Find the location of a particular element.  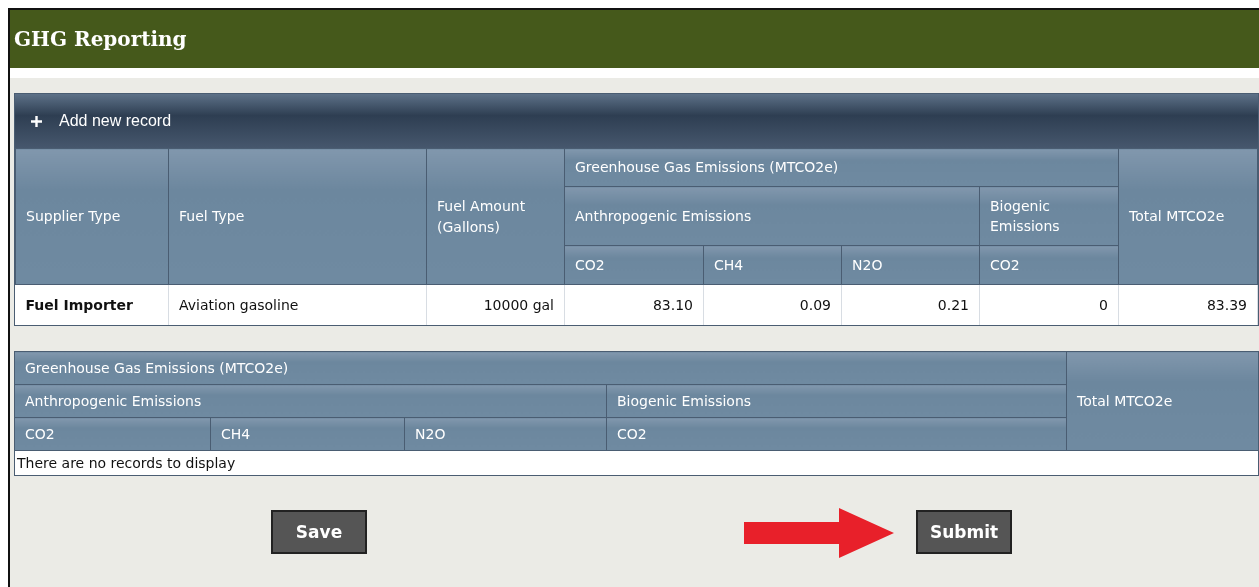

table-cell: Fuel Importer is located at coordinates (92, 304).